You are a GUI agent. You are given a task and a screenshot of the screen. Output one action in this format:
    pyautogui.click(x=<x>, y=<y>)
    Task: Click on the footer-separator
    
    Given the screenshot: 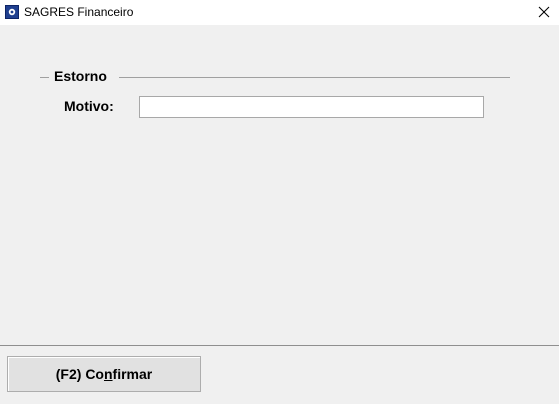 What is the action you would take?
    pyautogui.click(x=279, y=345)
    